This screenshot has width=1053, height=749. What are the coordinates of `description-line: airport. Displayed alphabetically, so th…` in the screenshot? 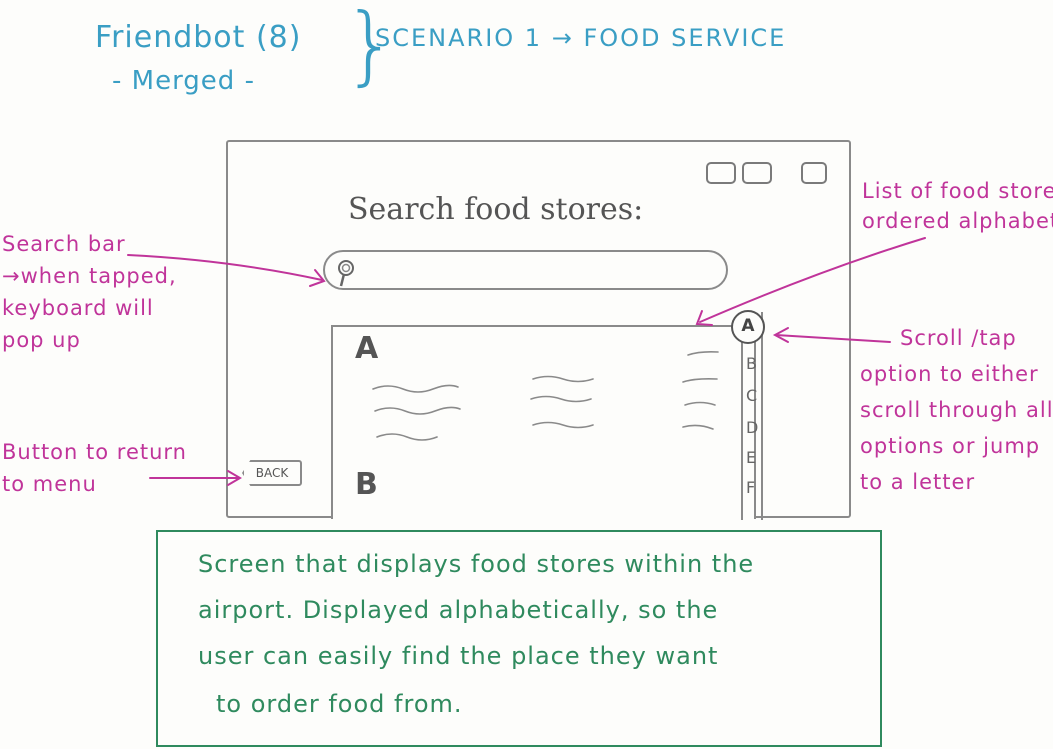 It's located at (458, 610).